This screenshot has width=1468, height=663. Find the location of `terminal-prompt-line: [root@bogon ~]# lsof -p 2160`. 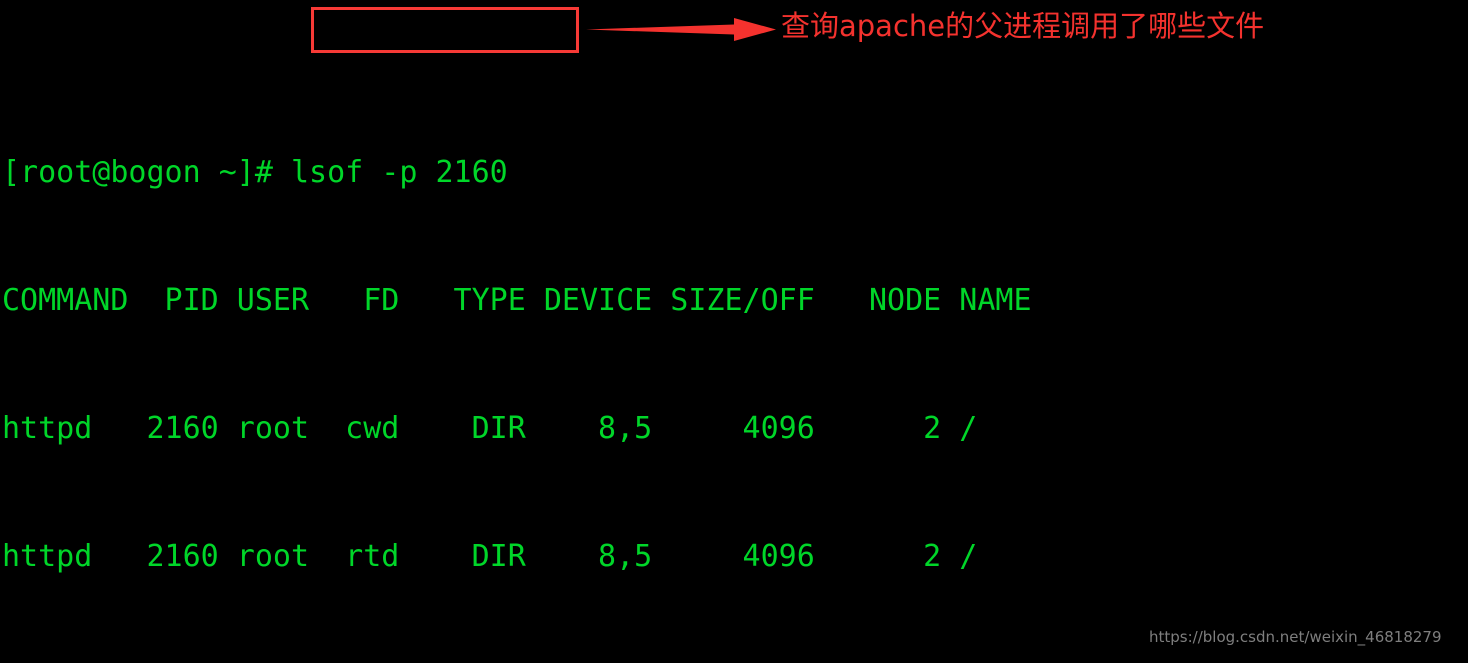

terminal-prompt-line: [root@bogon ~]# lsof -p 2160 is located at coordinates (255, 173).